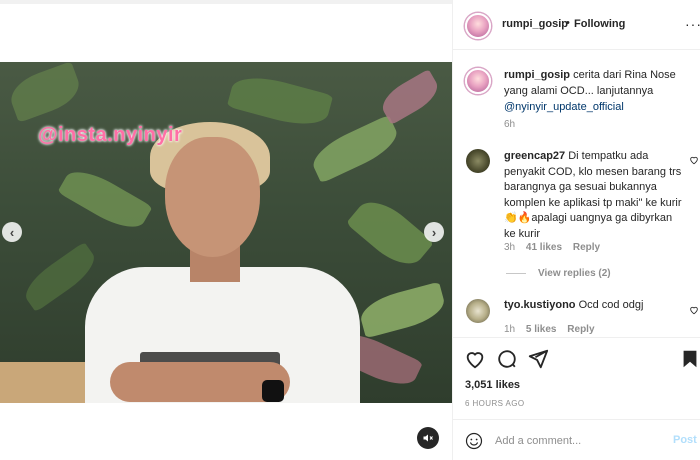  I want to click on person-face, so click(212, 197).